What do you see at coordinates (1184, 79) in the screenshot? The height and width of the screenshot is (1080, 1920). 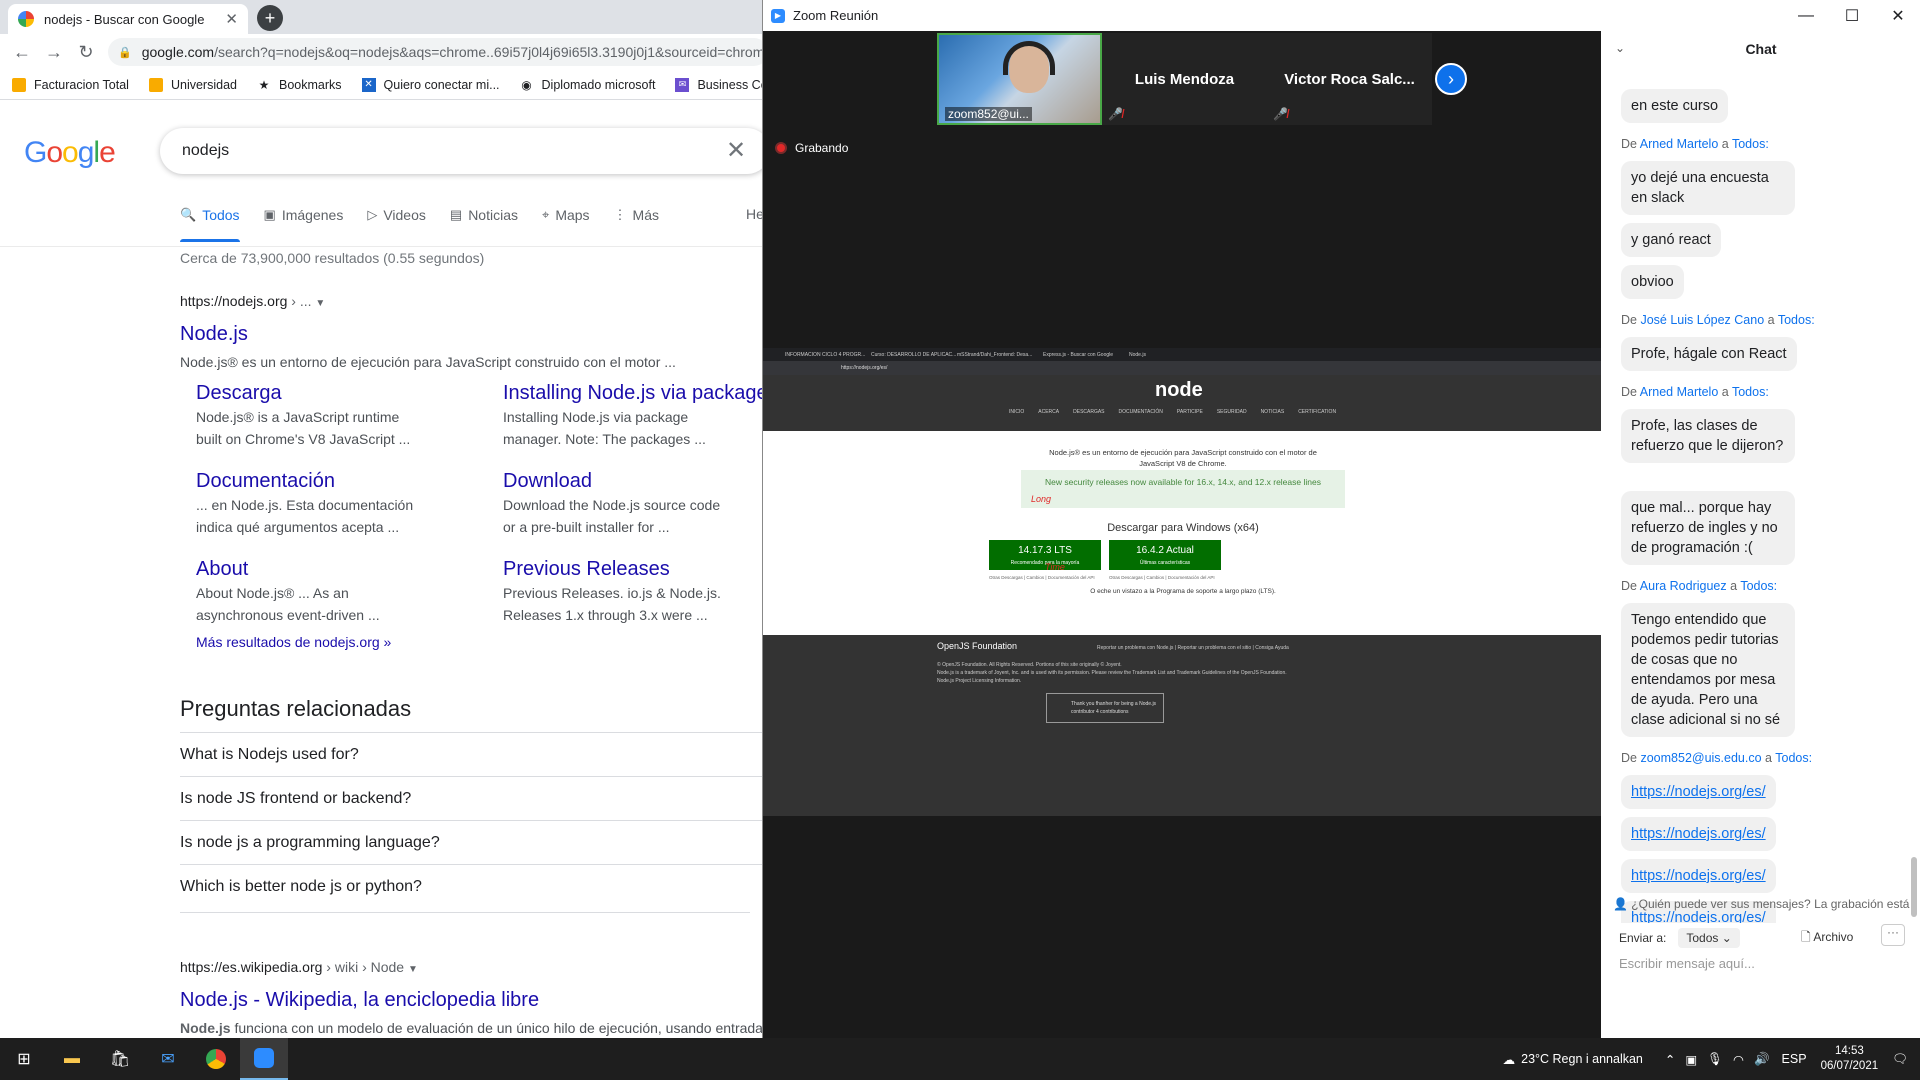 I see `participant-tile: Luis Mendoza 🎤̸` at bounding box center [1184, 79].